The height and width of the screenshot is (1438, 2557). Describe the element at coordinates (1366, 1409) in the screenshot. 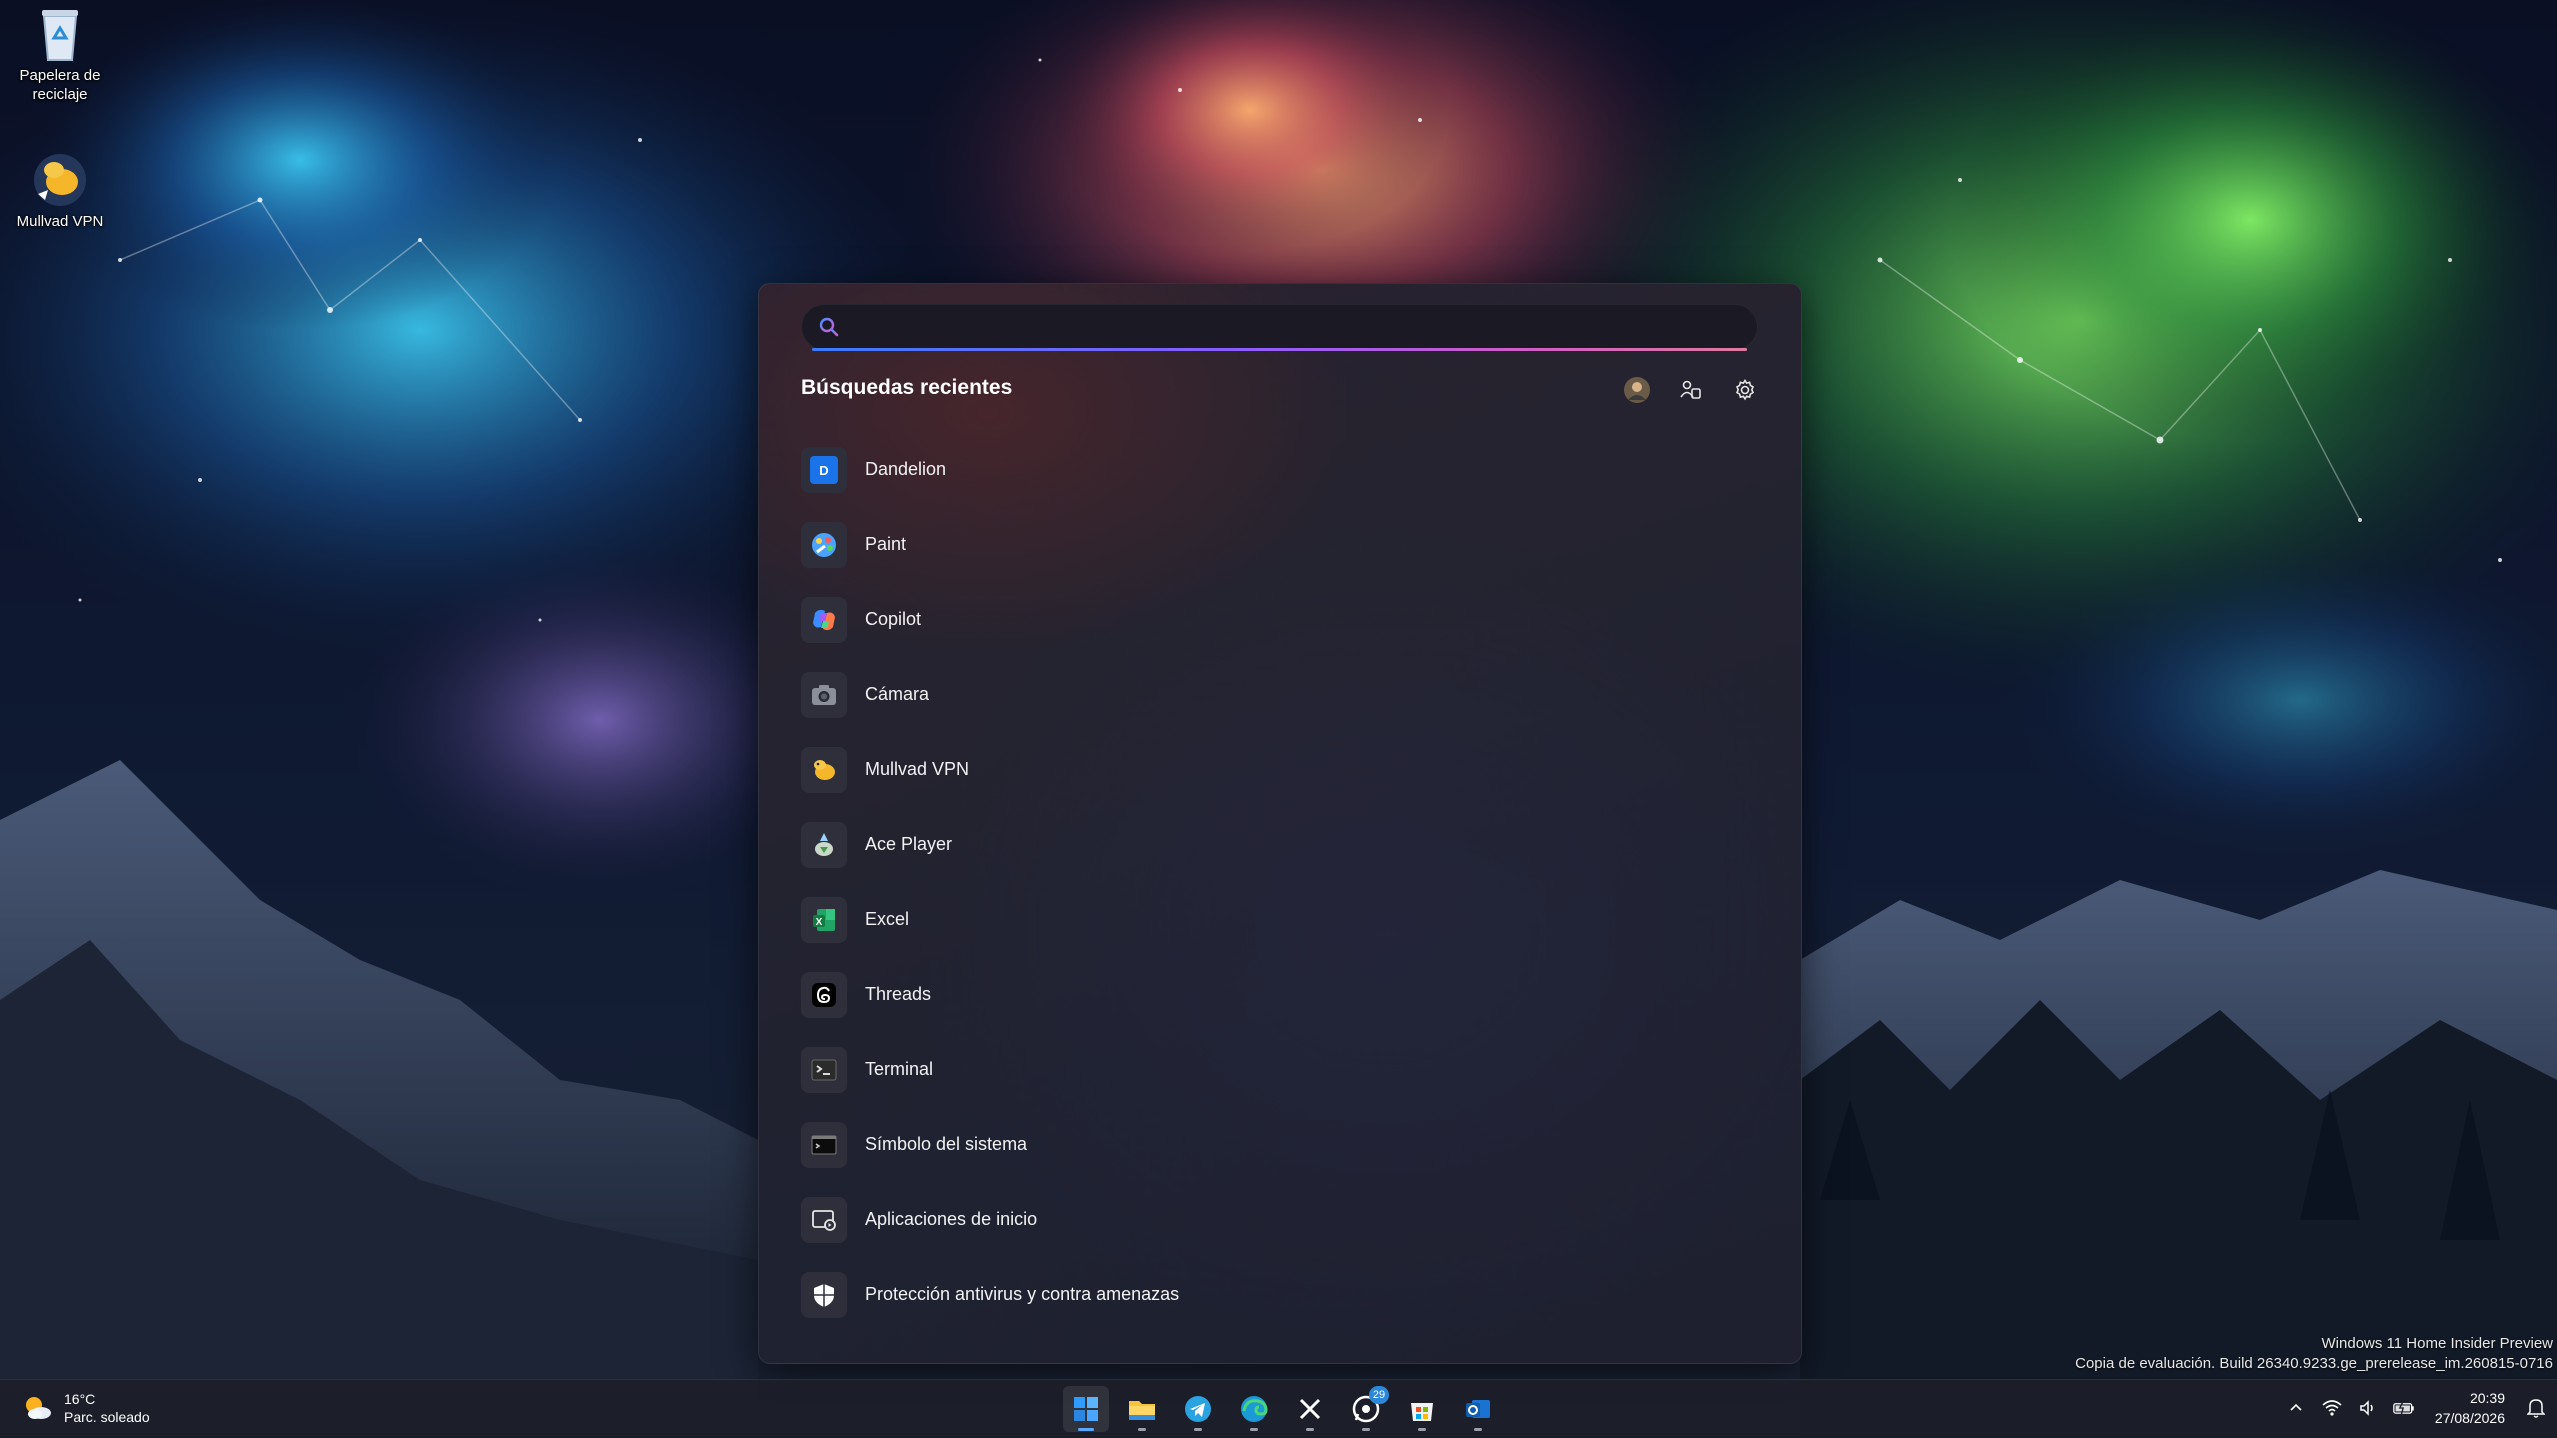

I see `taskbar-whatsapp: 29` at that location.